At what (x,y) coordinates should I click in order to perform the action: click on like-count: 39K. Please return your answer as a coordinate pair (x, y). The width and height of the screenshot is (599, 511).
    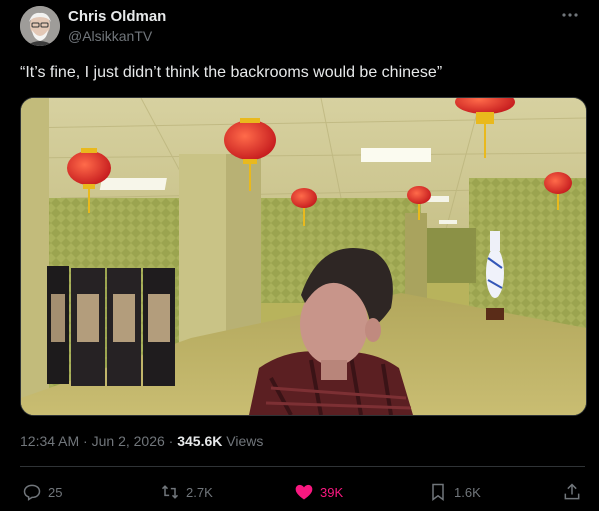
    Looking at the image, I should click on (332, 492).